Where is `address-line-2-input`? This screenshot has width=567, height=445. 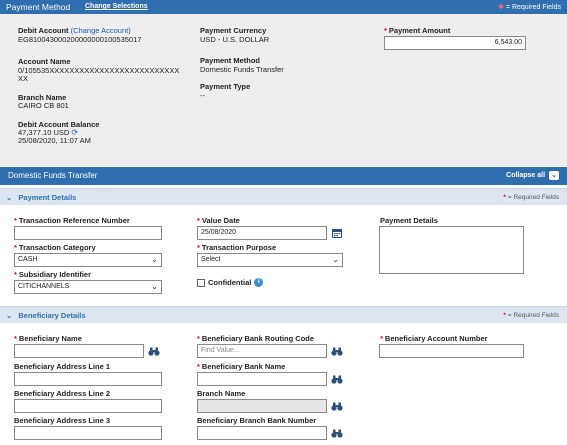
address-line-2-input is located at coordinates (88, 406).